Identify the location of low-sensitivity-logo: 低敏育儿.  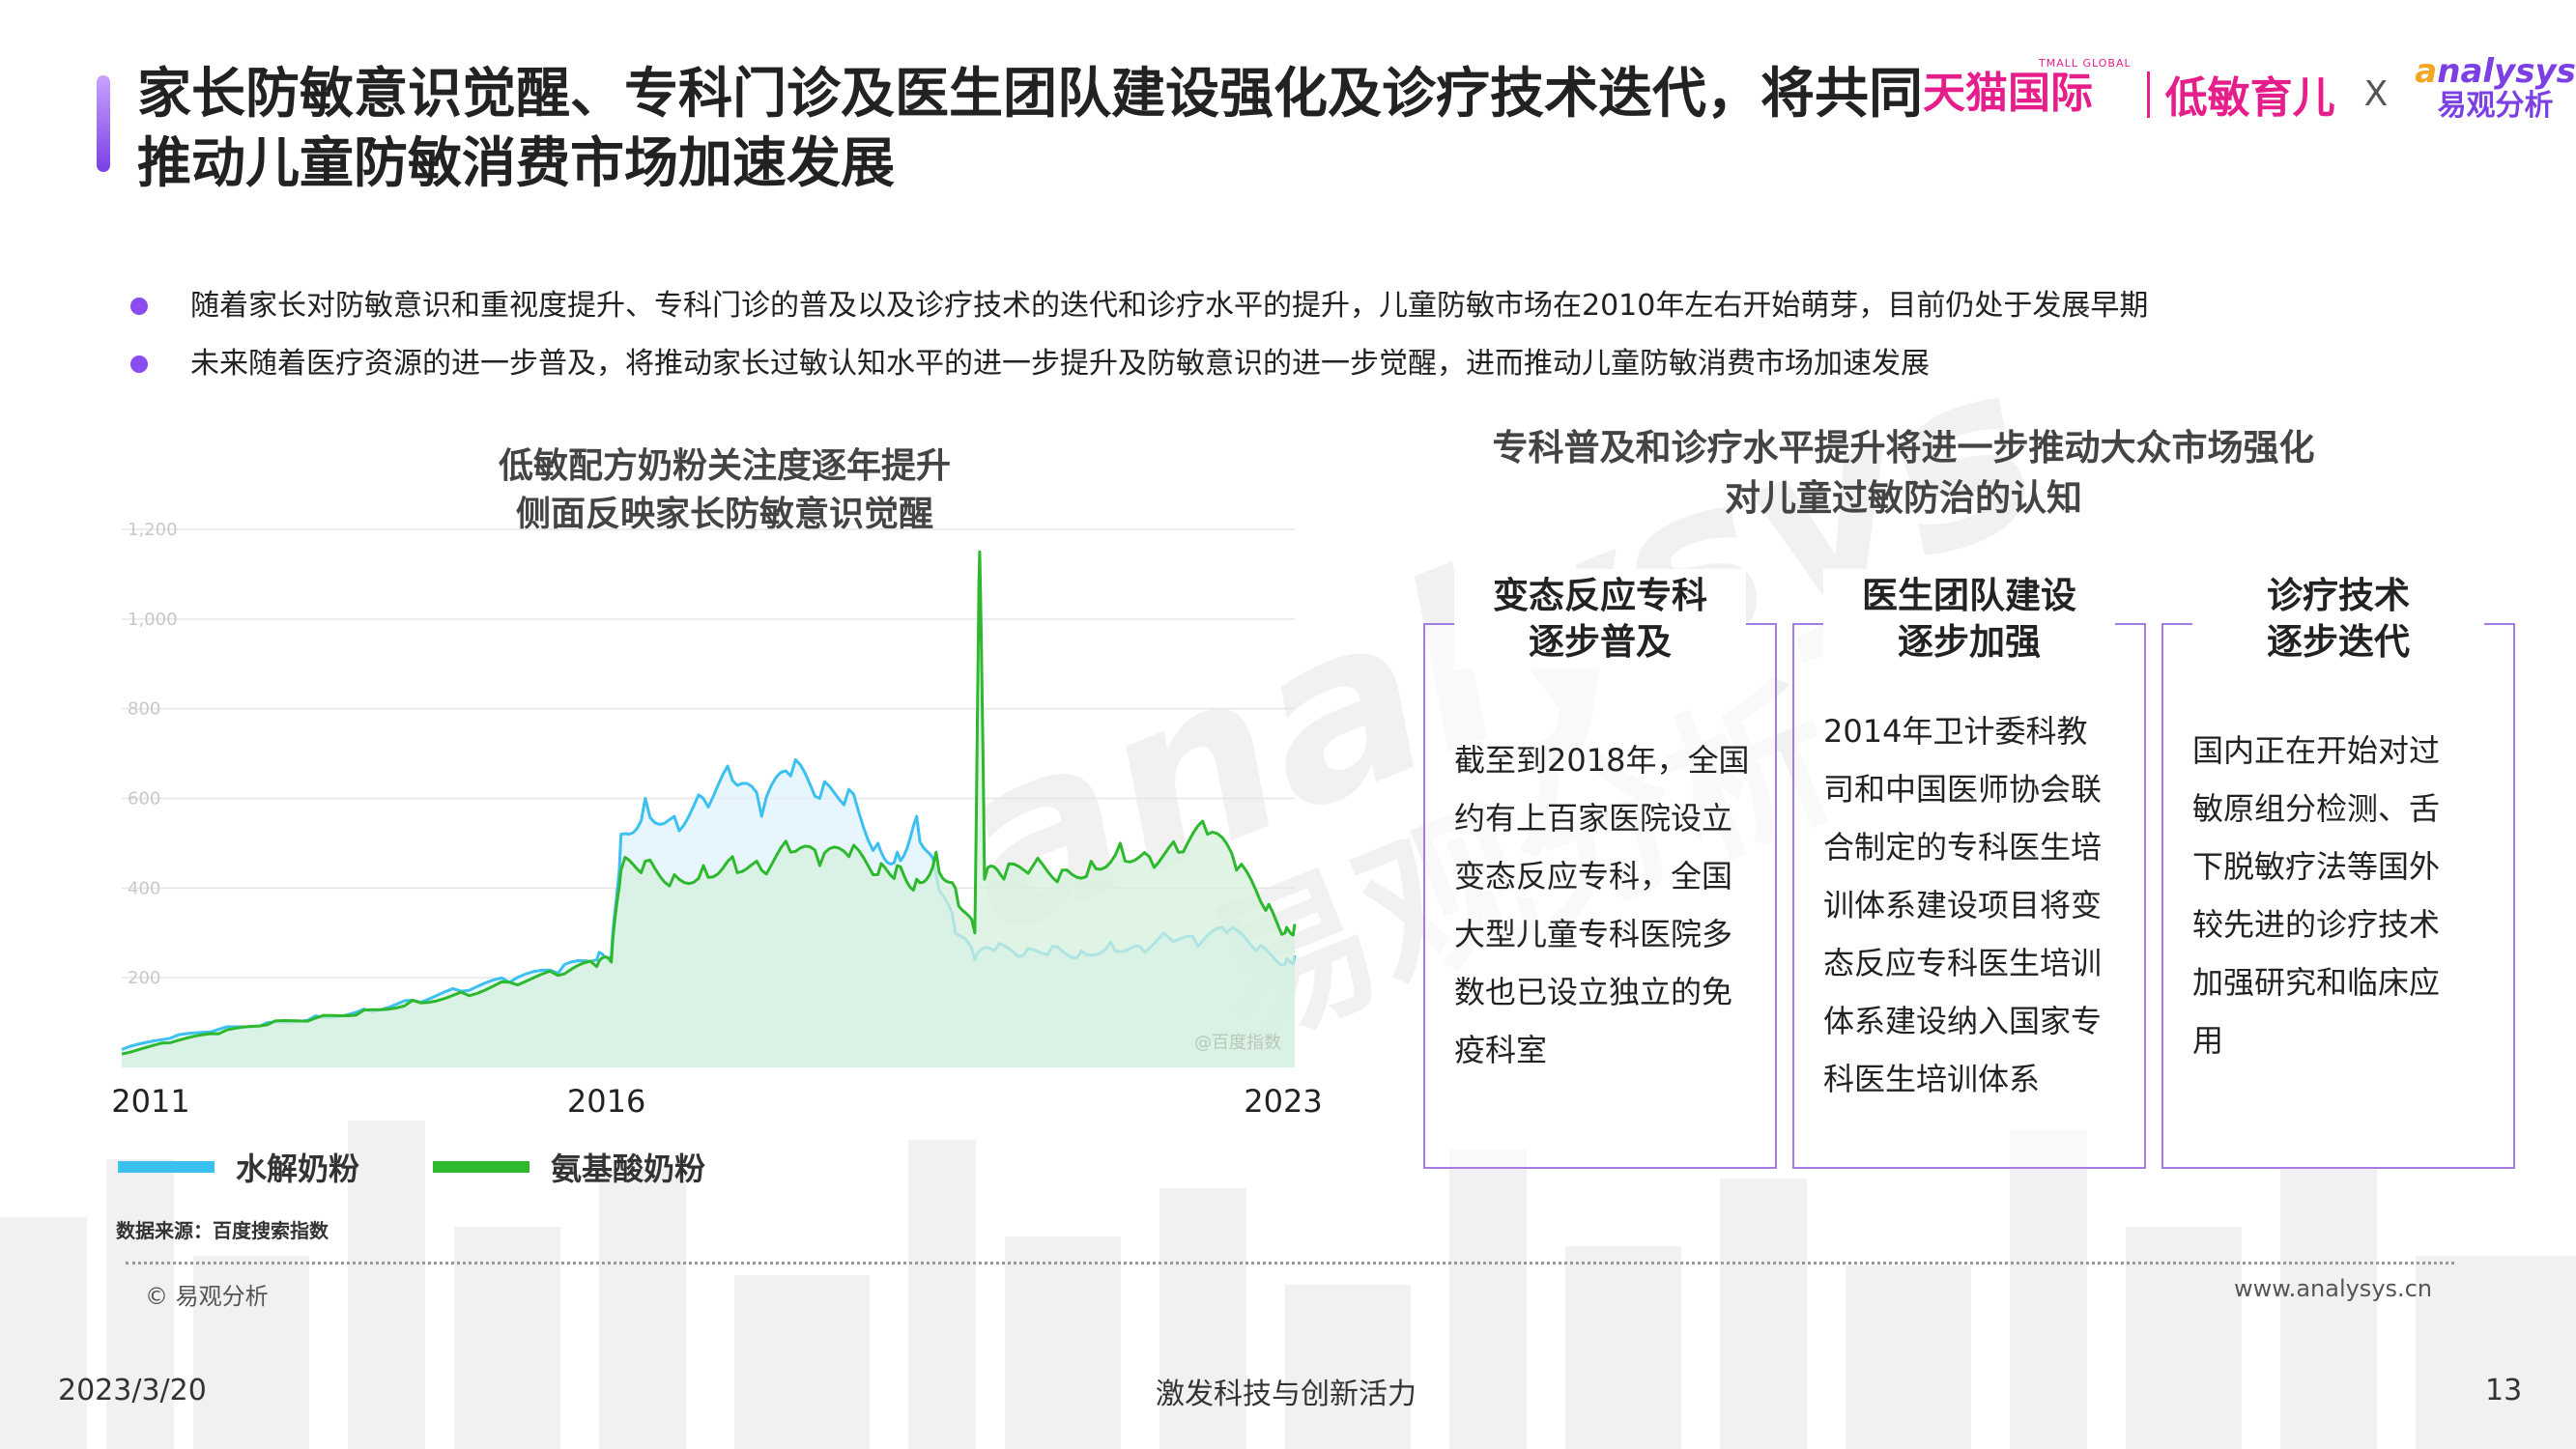
(2249, 98).